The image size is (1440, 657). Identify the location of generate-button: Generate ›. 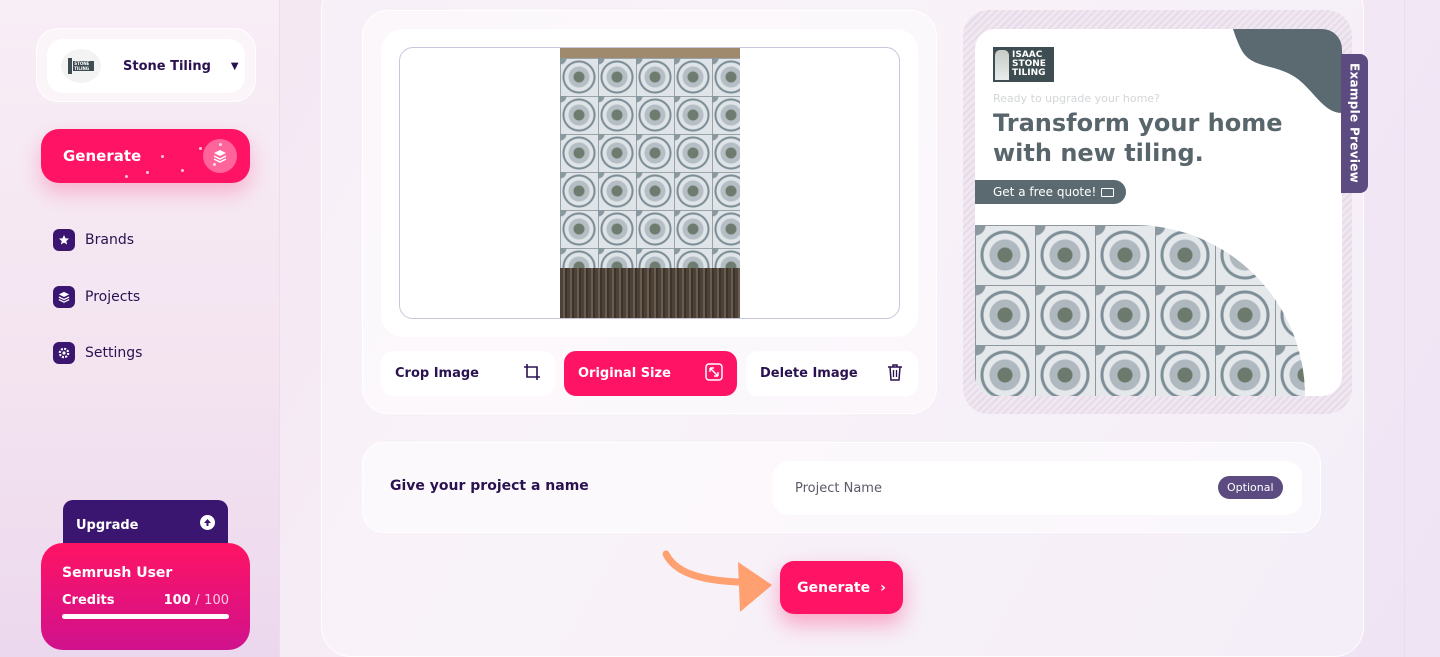
(841, 587).